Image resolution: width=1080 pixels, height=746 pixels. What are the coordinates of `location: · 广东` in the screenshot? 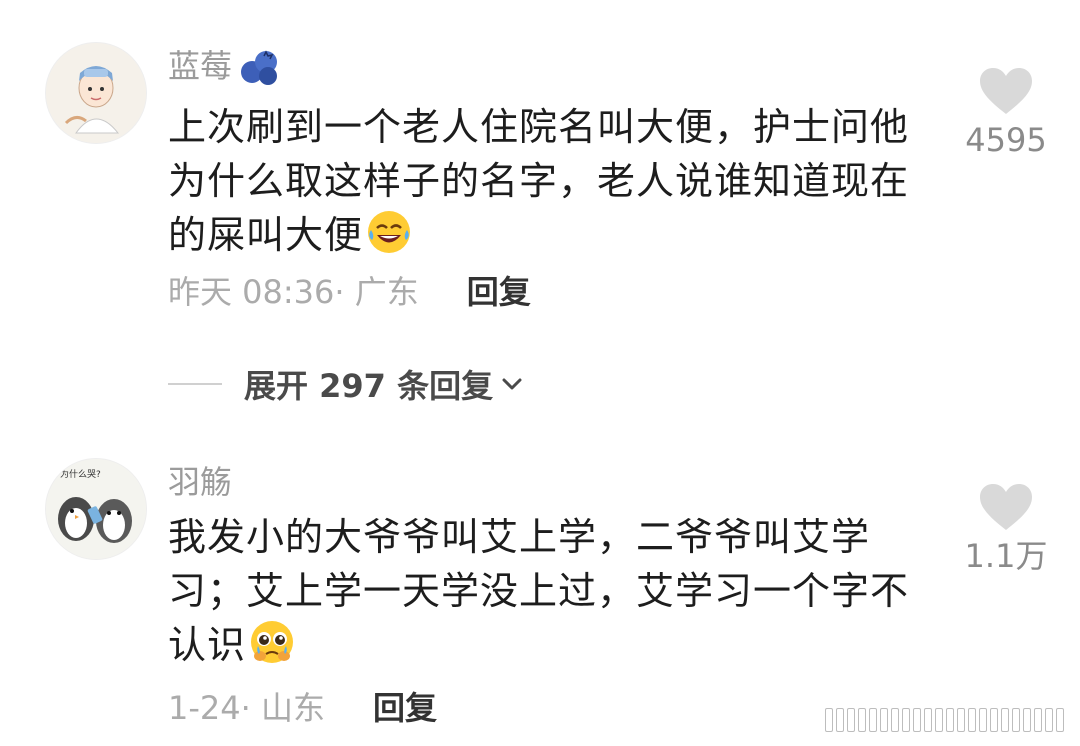 It's located at (376, 292).